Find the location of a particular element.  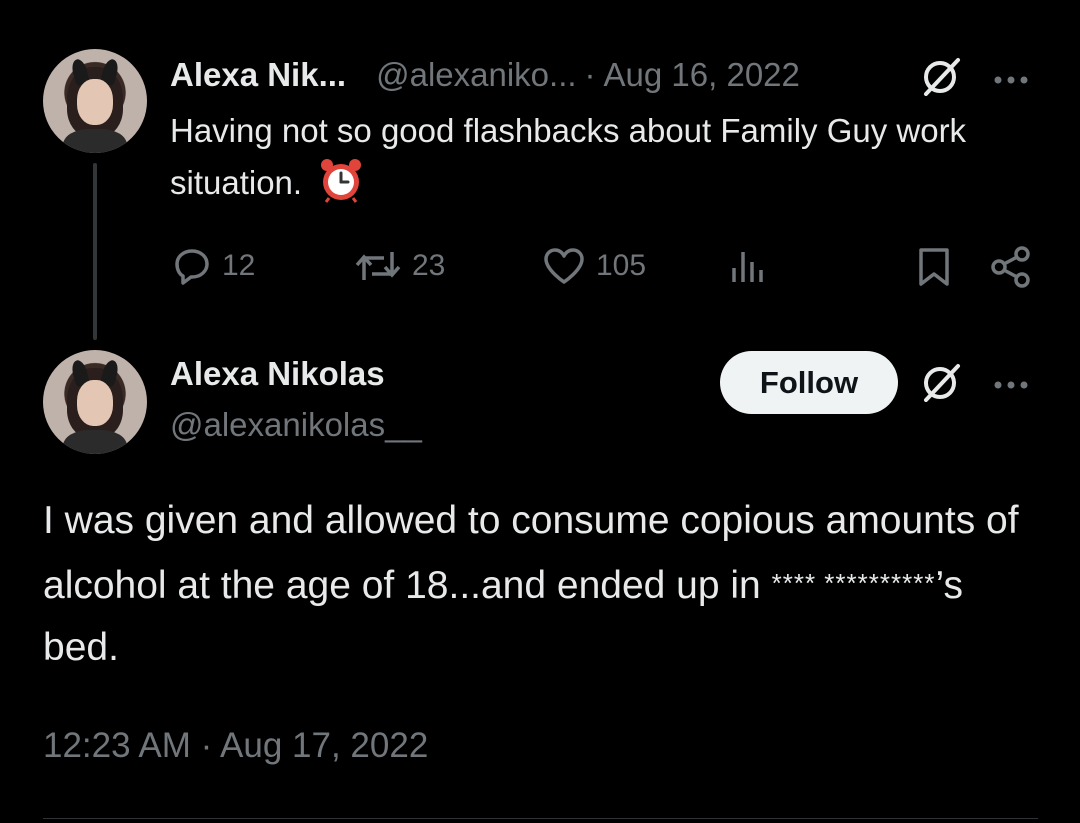

tweet-date: Aug 16, 2022 is located at coordinates (702, 75).